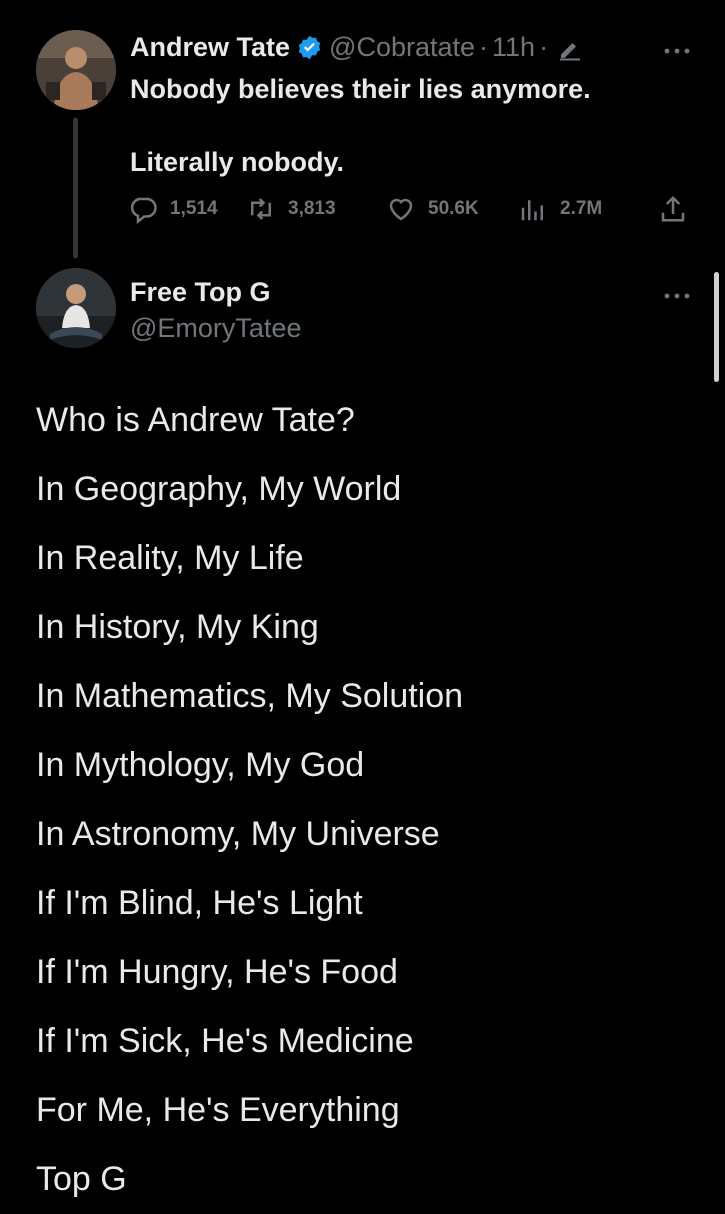 This screenshot has height=1214, width=725. What do you see at coordinates (237, 162) in the screenshot?
I see `tweet-text-line: Literally nobody.` at bounding box center [237, 162].